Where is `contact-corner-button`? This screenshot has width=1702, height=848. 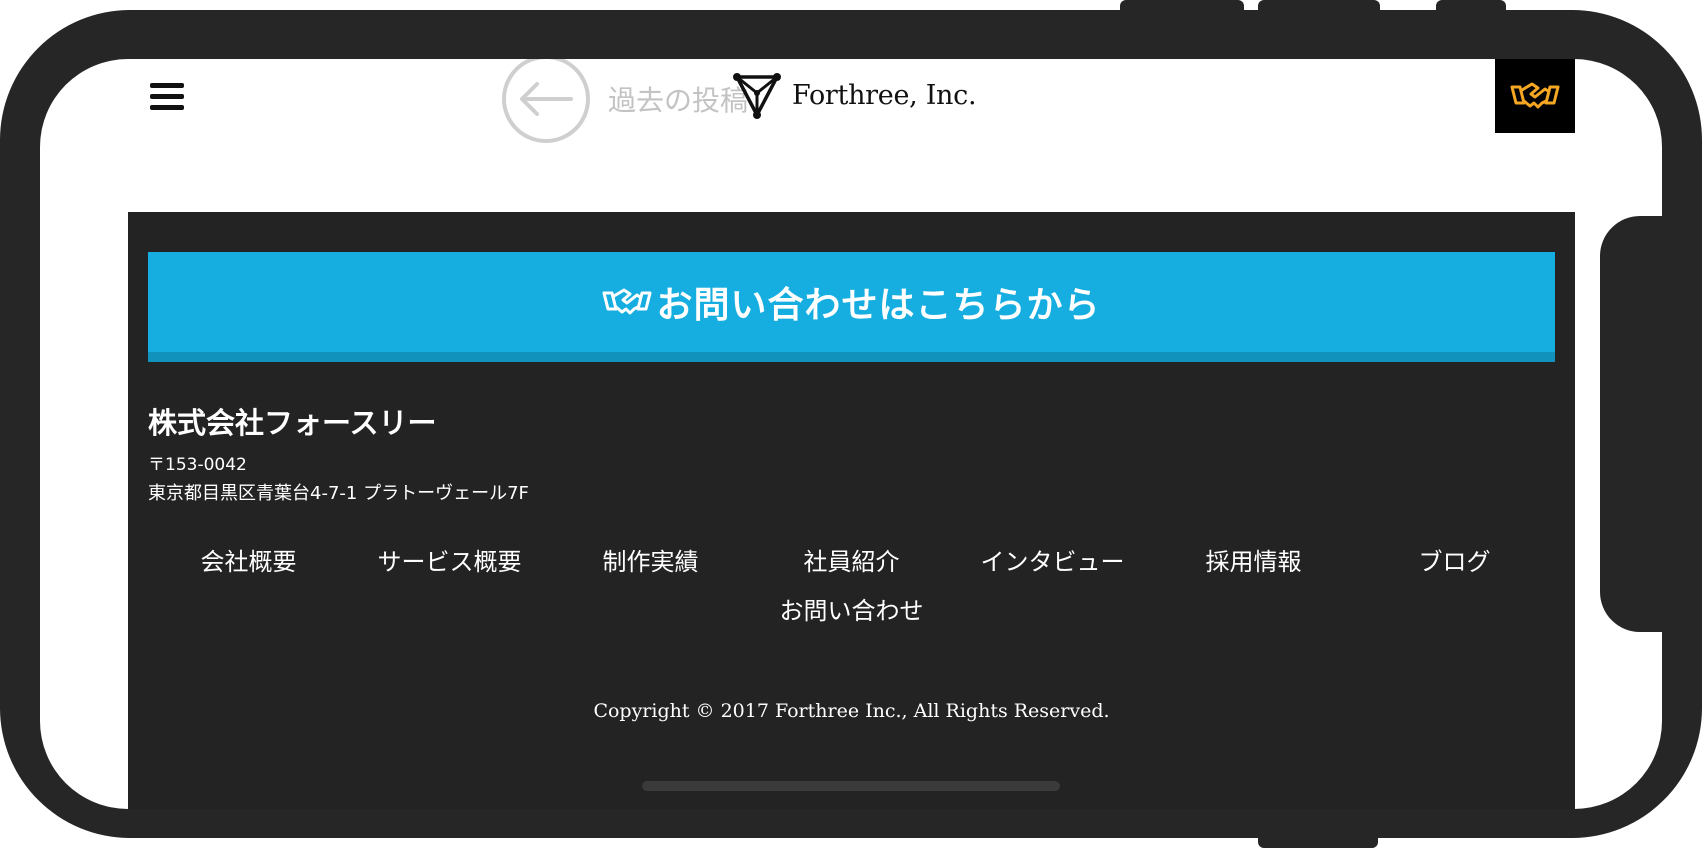 contact-corner-button is located at coordinates (1535, 96).